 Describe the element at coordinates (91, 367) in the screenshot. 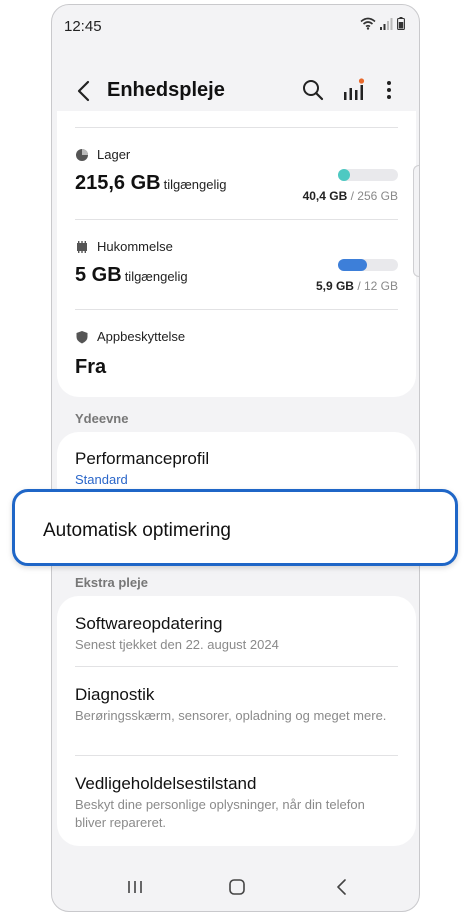

I see `app-protection-value: Fra` at that location.